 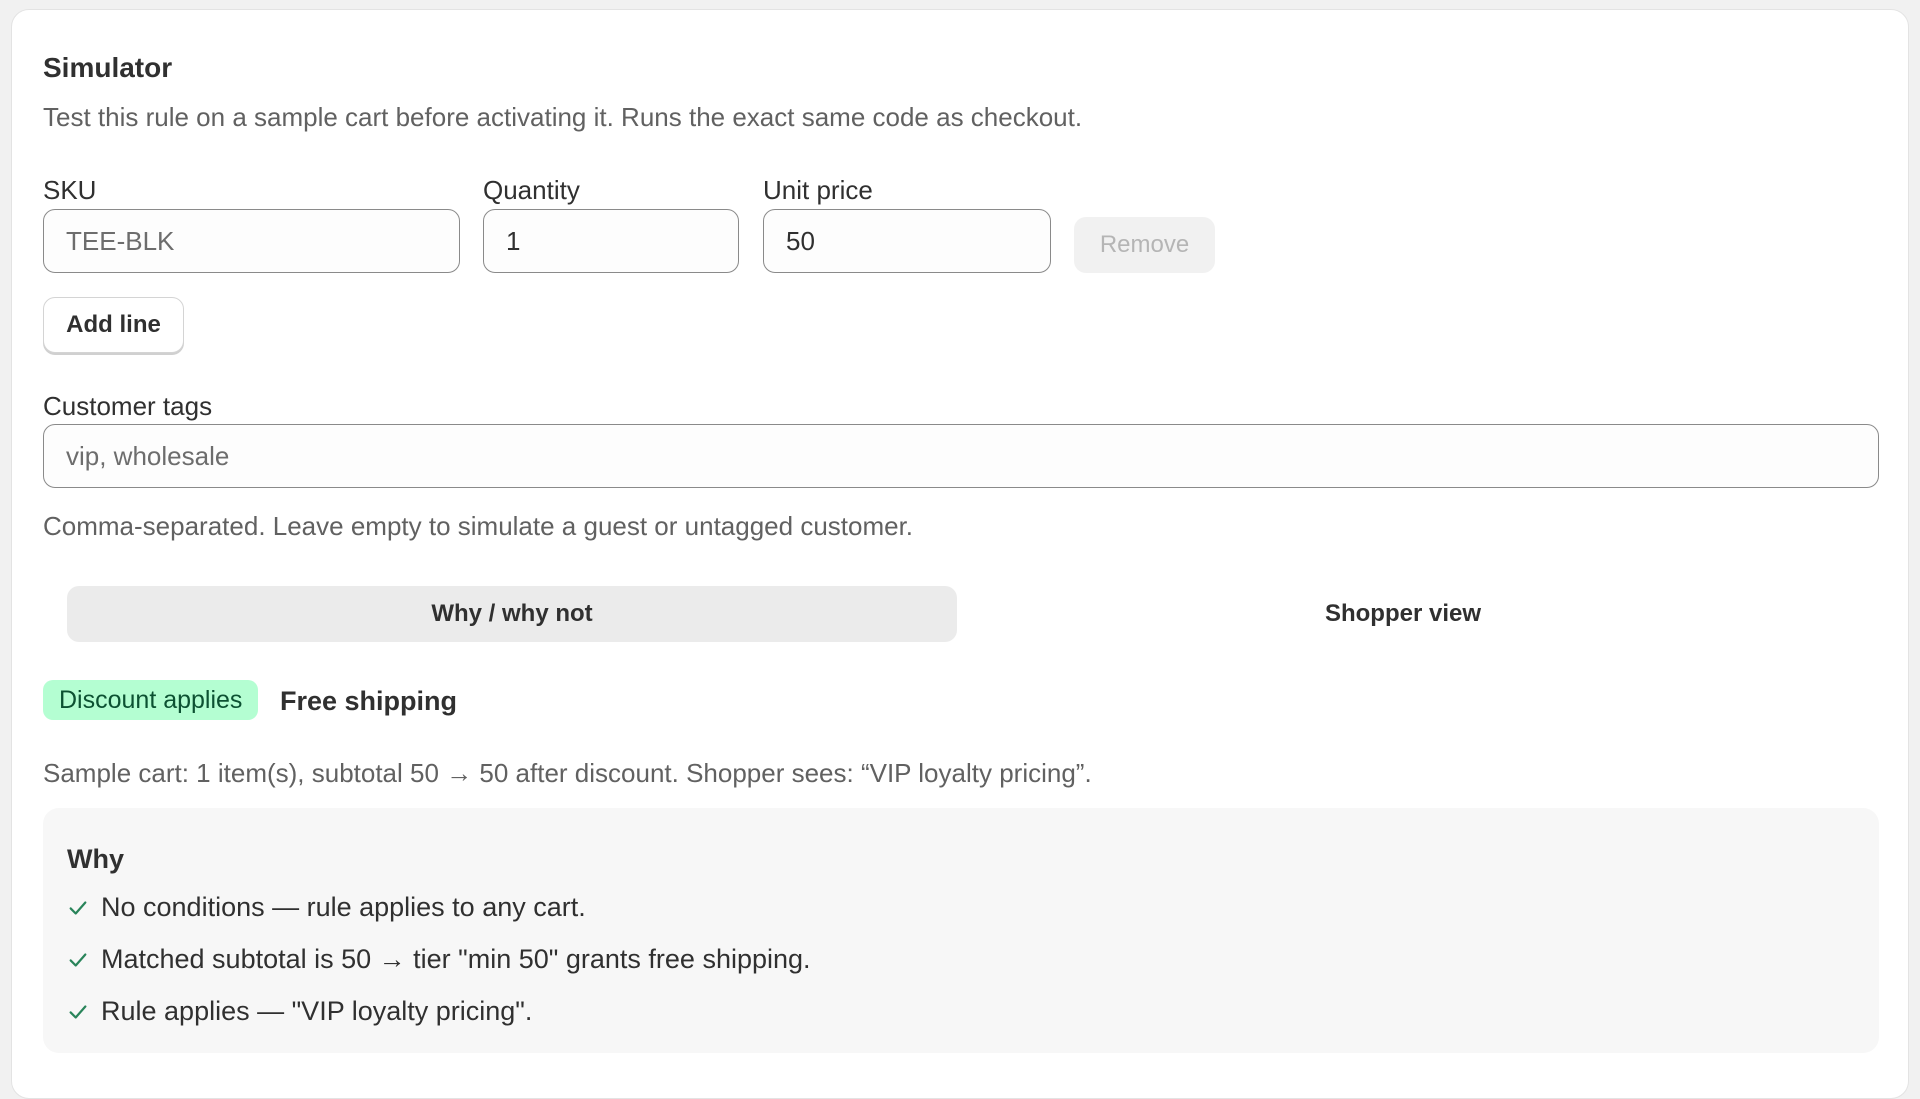 I want to click on benefit-label: Free shipping, so click(x=369, y=701).